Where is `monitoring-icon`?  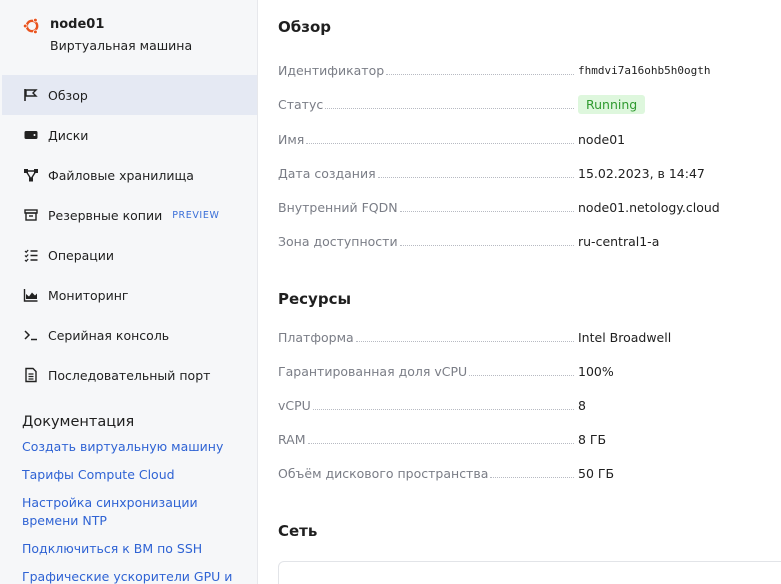
monitoring-icon is located at coordinates (31, 295).